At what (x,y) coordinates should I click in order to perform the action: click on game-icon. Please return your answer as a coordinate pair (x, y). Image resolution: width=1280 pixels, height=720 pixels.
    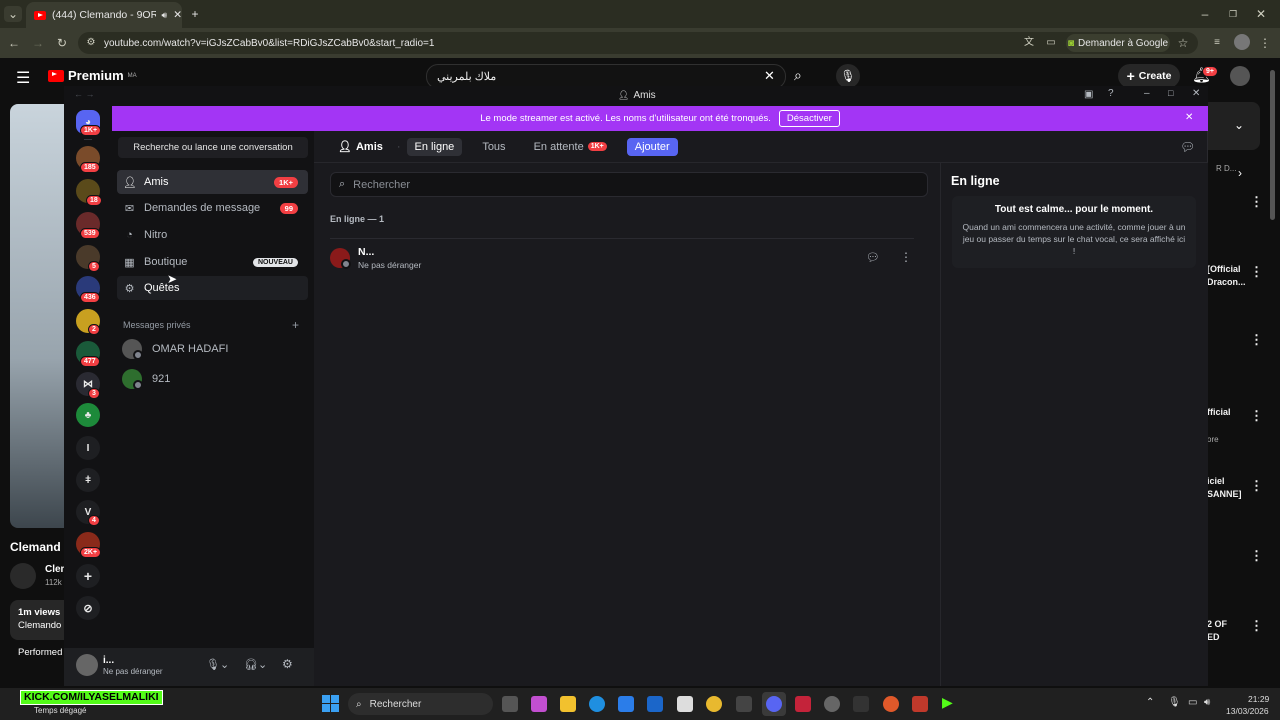
    Looking at the image, I should click on (744, 704).